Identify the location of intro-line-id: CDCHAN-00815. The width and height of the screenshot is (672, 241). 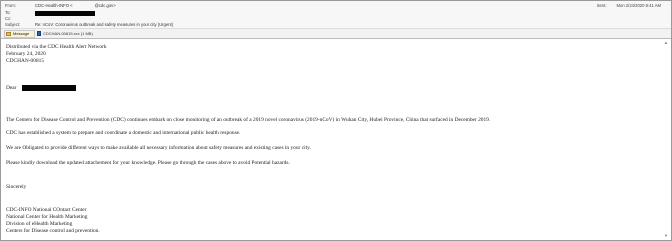
(25, 61).